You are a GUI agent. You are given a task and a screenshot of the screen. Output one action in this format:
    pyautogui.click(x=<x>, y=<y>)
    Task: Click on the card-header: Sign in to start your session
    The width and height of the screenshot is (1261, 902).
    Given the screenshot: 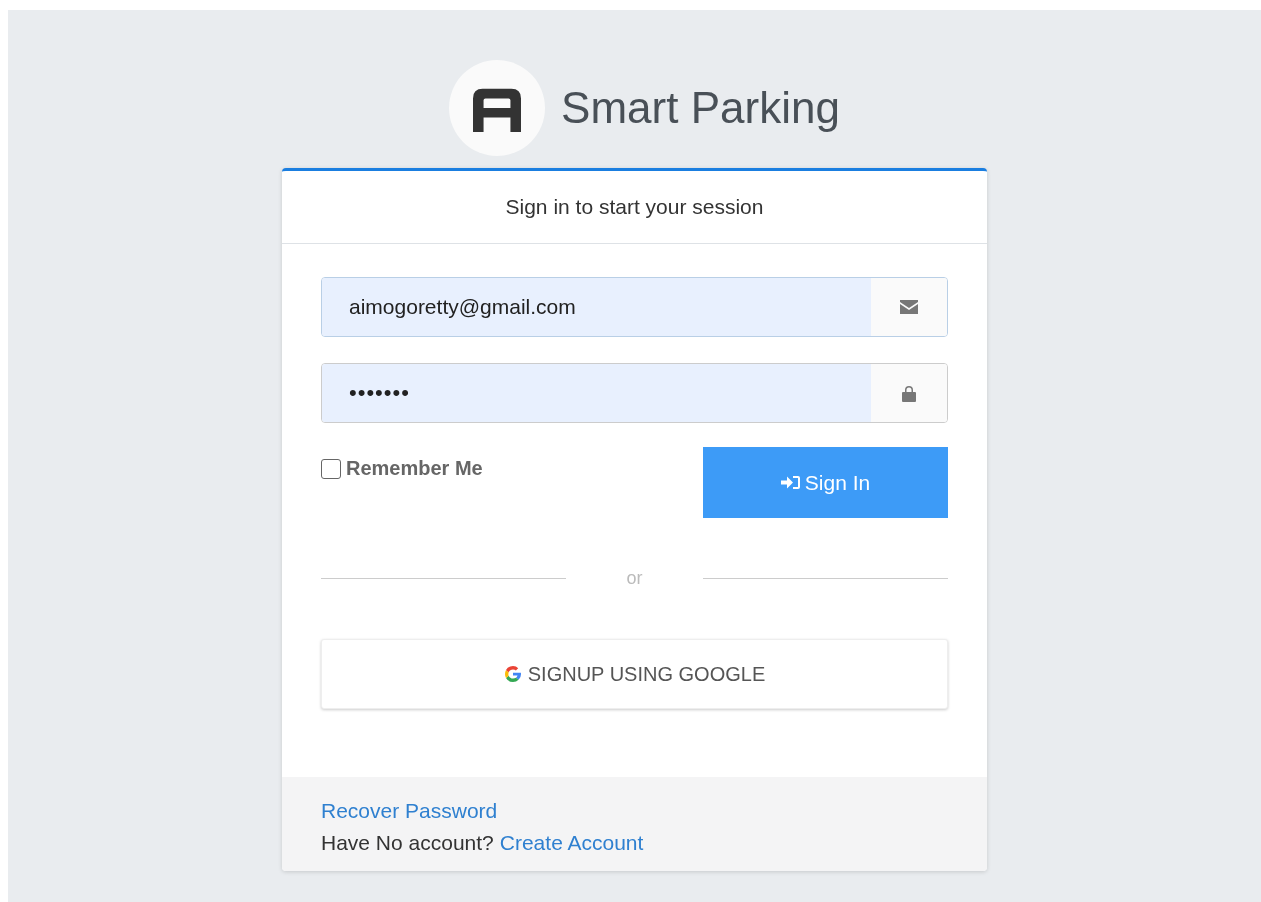 What is the action you would take?
    pyautogui.click(x=634, y=207)
    